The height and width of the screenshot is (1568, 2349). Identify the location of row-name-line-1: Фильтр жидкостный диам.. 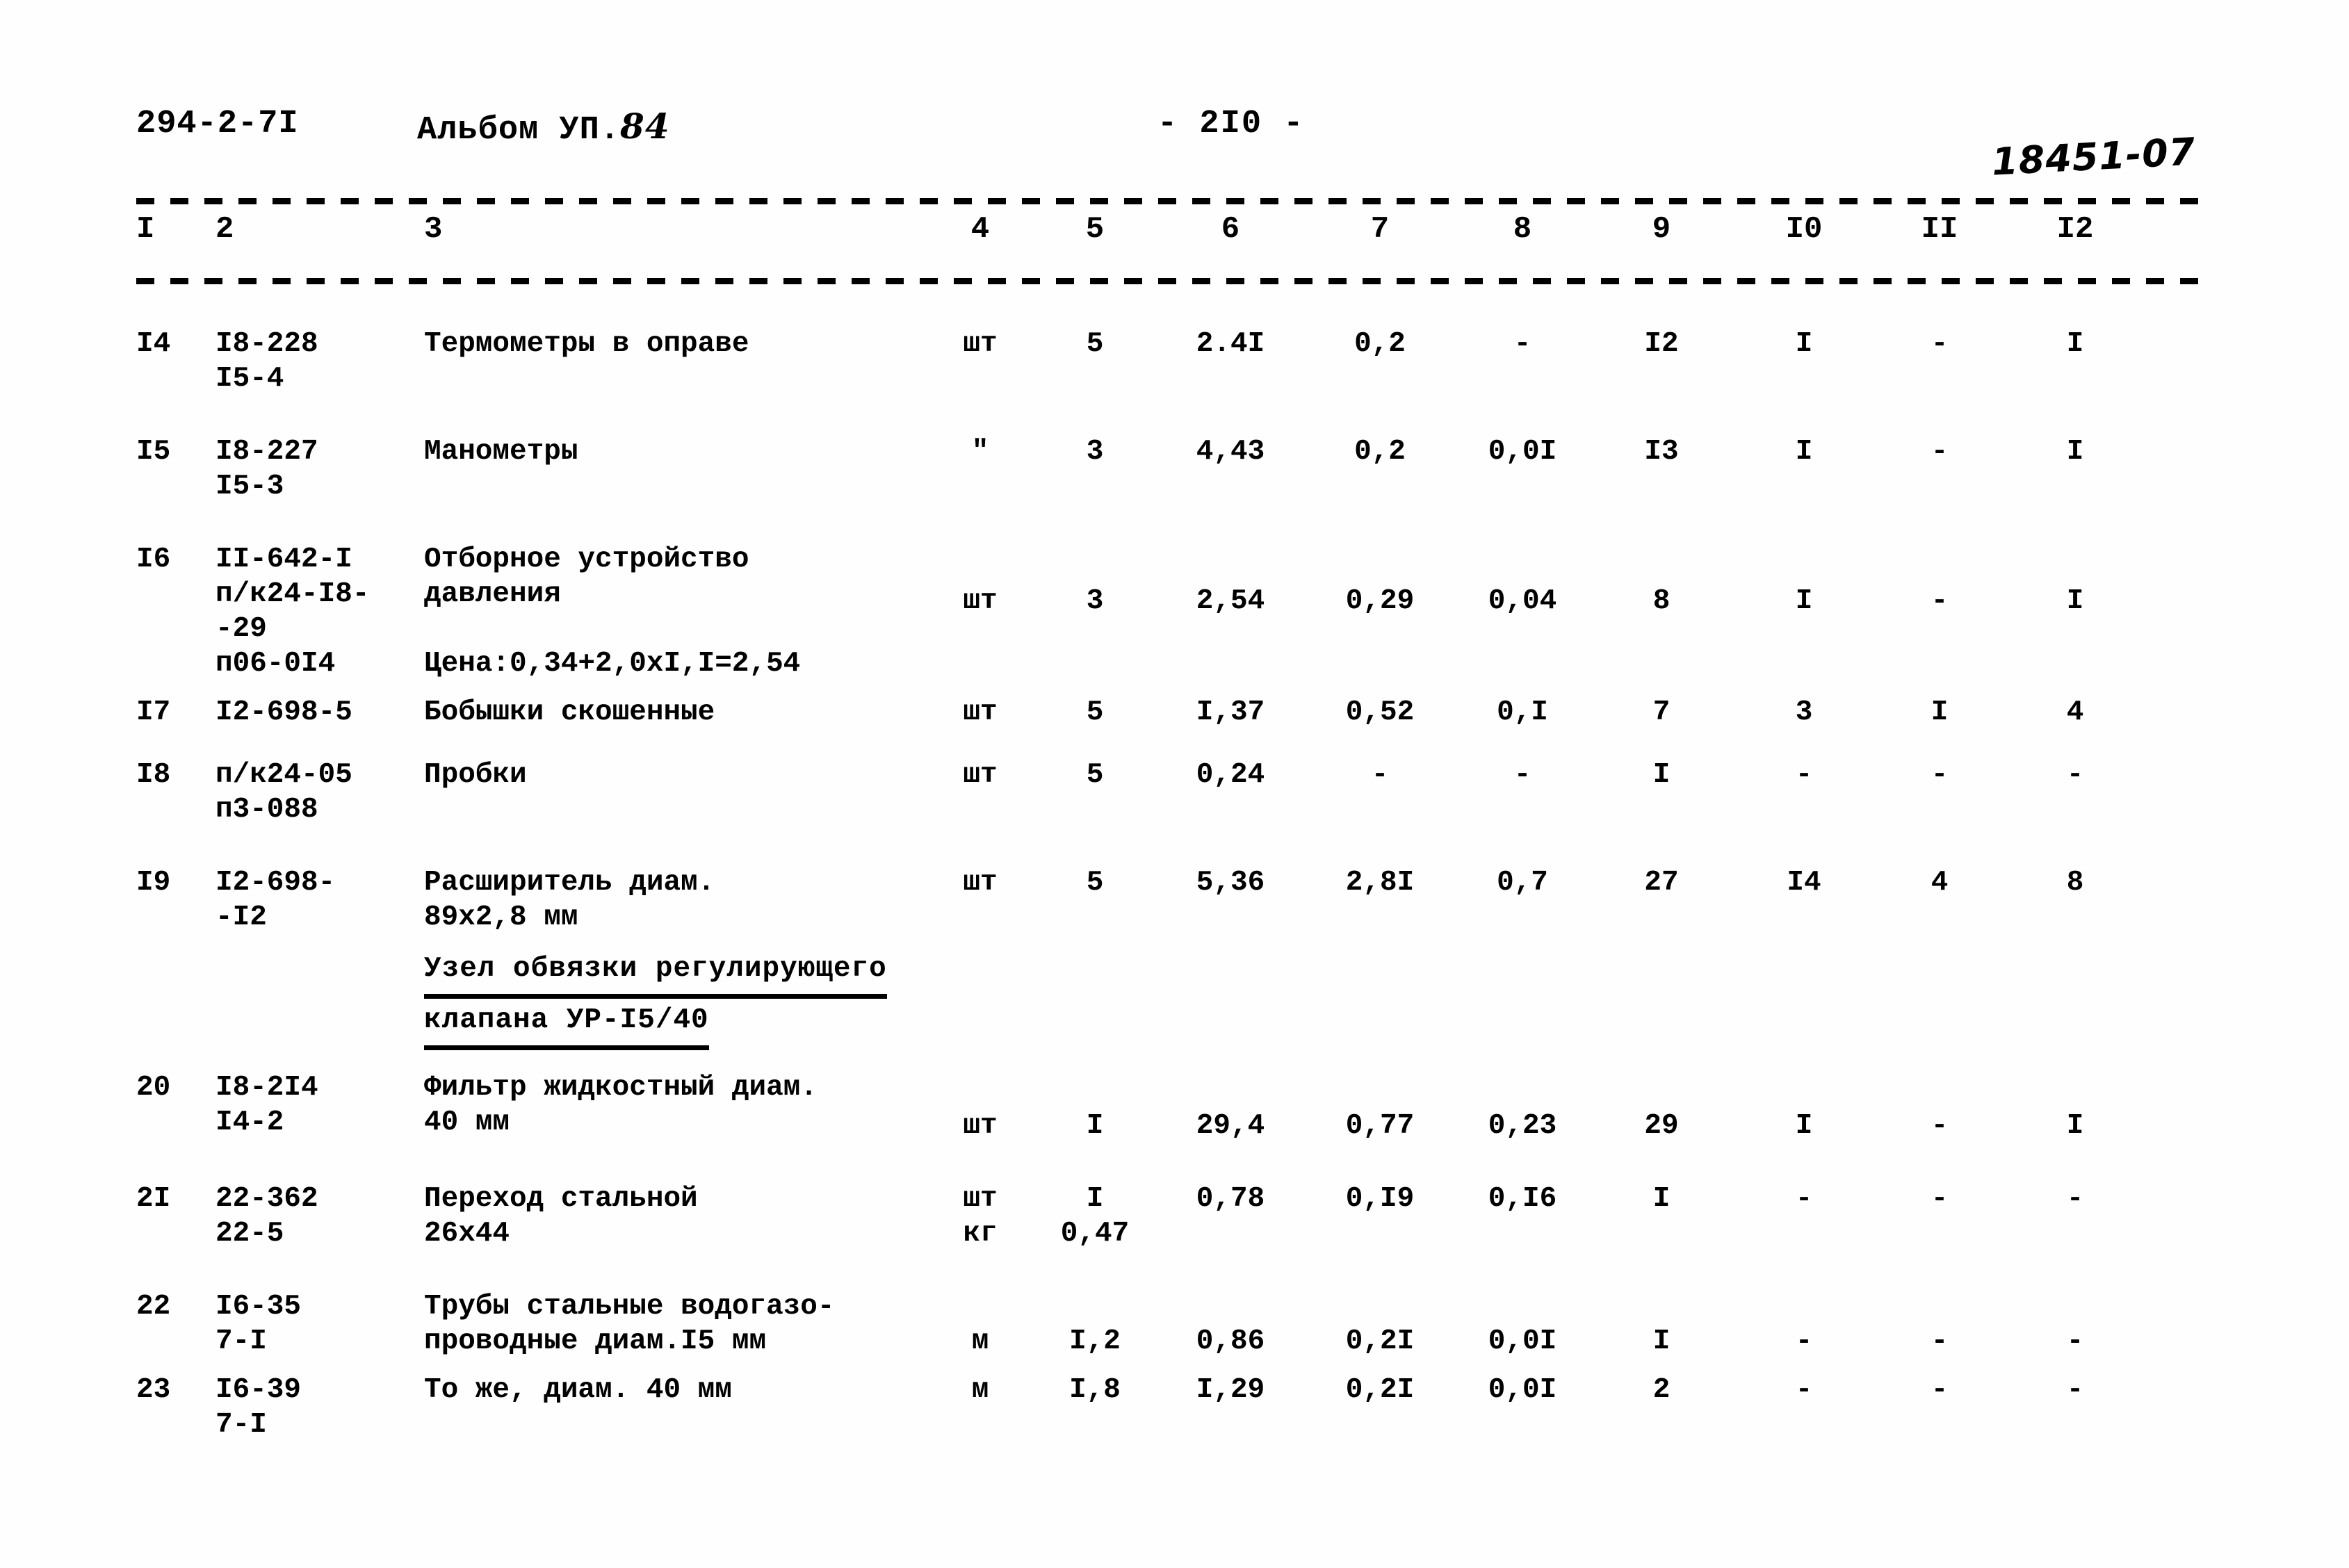
(621, 1088).